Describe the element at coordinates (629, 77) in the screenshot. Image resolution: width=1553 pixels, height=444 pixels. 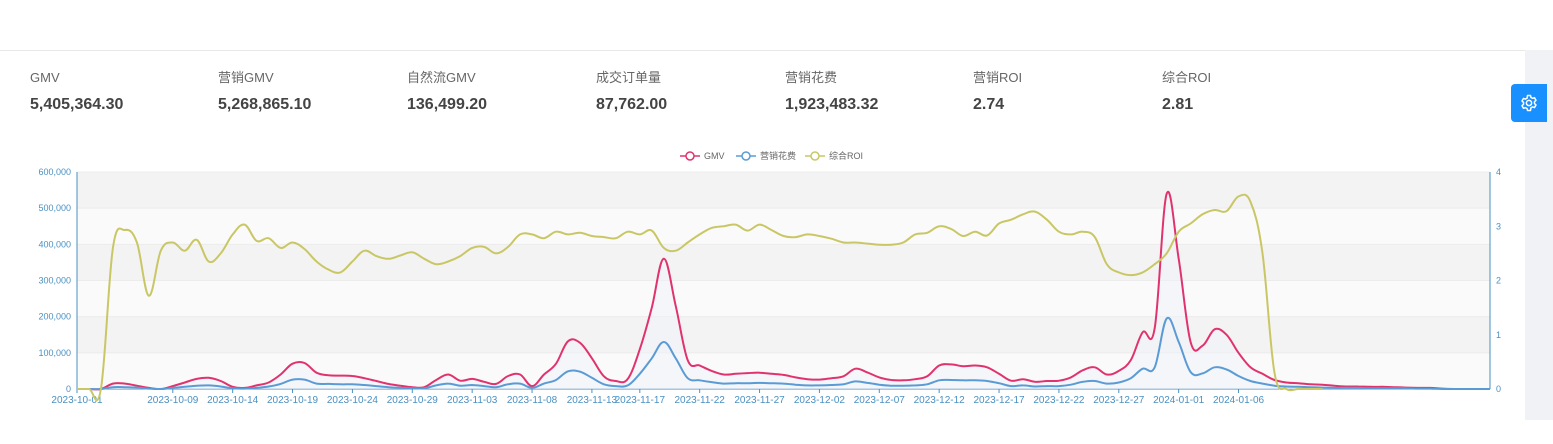
I see `metric-label: 成交订单量` at that location.